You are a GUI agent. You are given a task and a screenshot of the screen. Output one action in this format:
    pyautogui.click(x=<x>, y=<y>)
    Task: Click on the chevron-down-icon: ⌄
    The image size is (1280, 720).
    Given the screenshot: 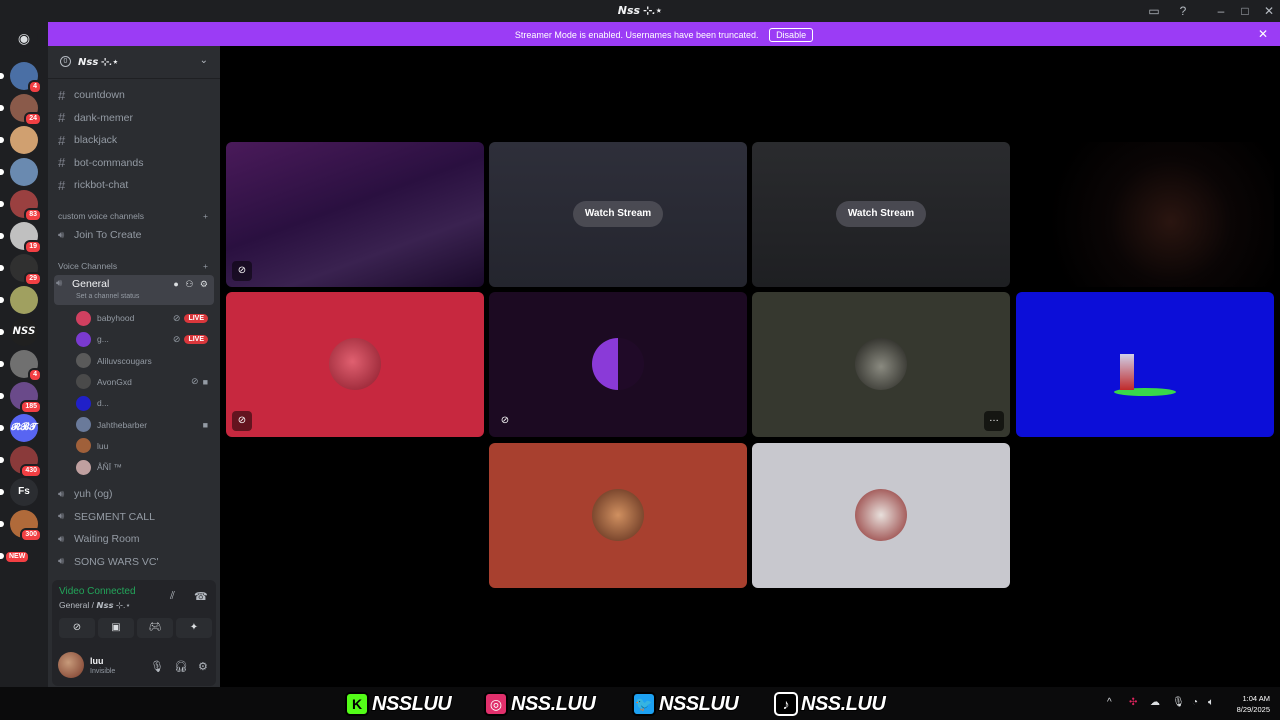 What is the action you would take?
    pyautogui.click(x=204, y=60)
    